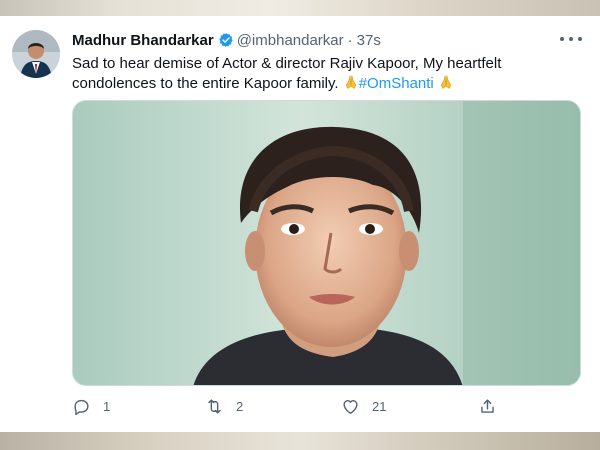  What do you see at coordinates (300, 441) in the screenshot?
I see `background-strip-bottom` at bounding box center [300, 441].